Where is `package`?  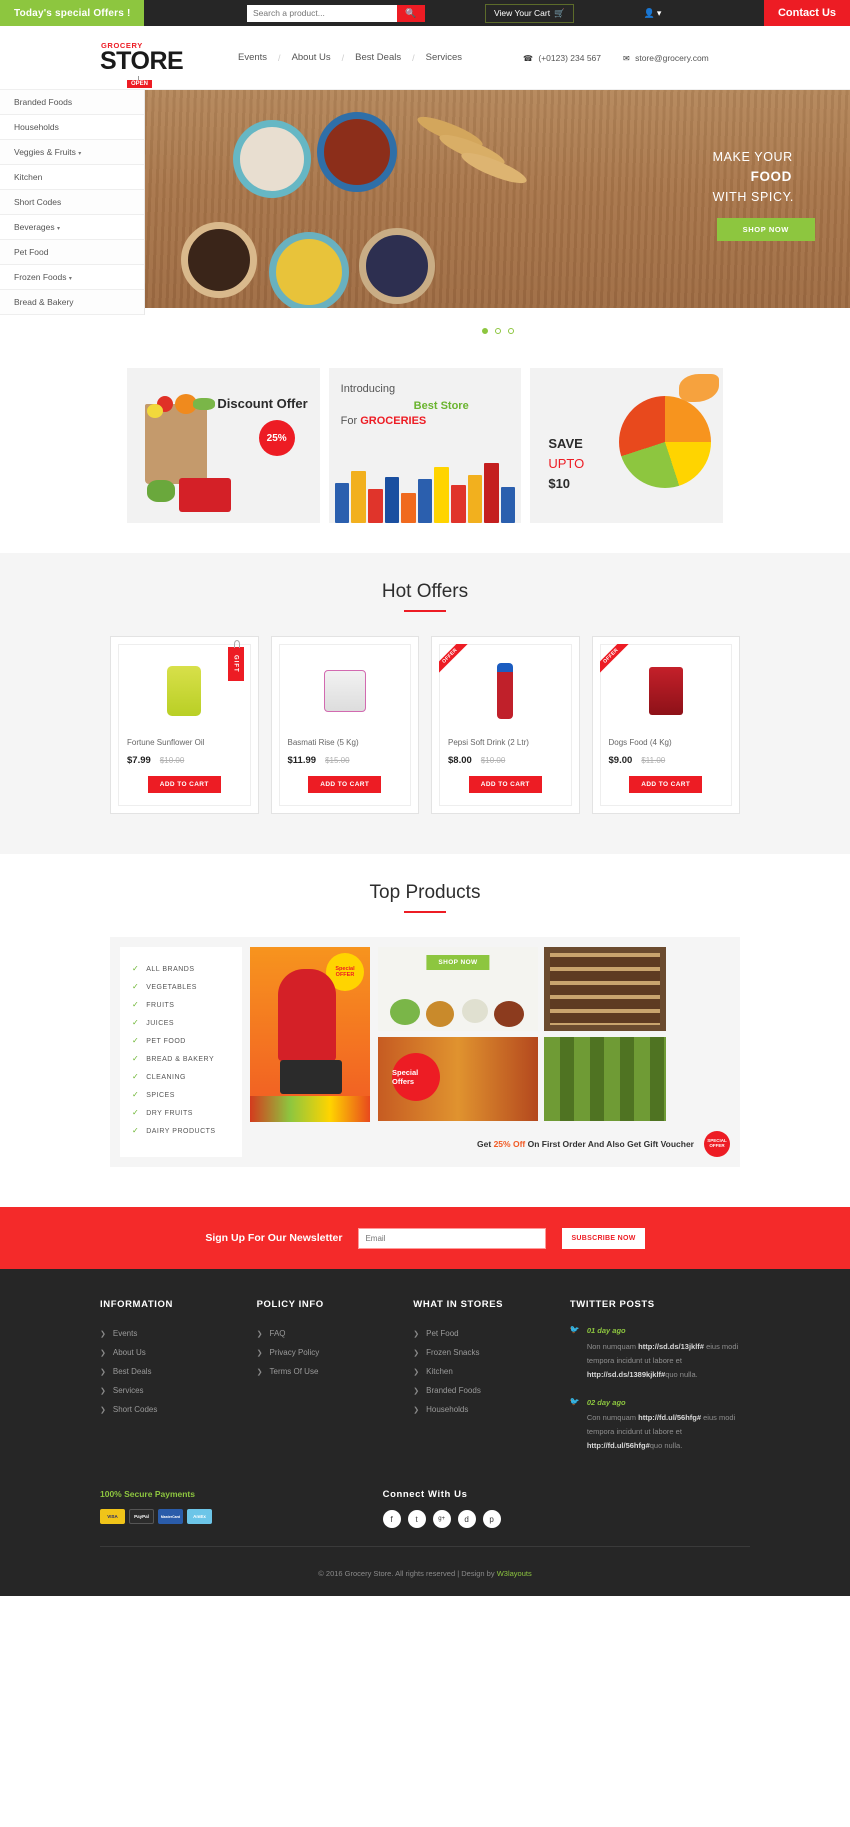 package is located at coordinates (508, 505).